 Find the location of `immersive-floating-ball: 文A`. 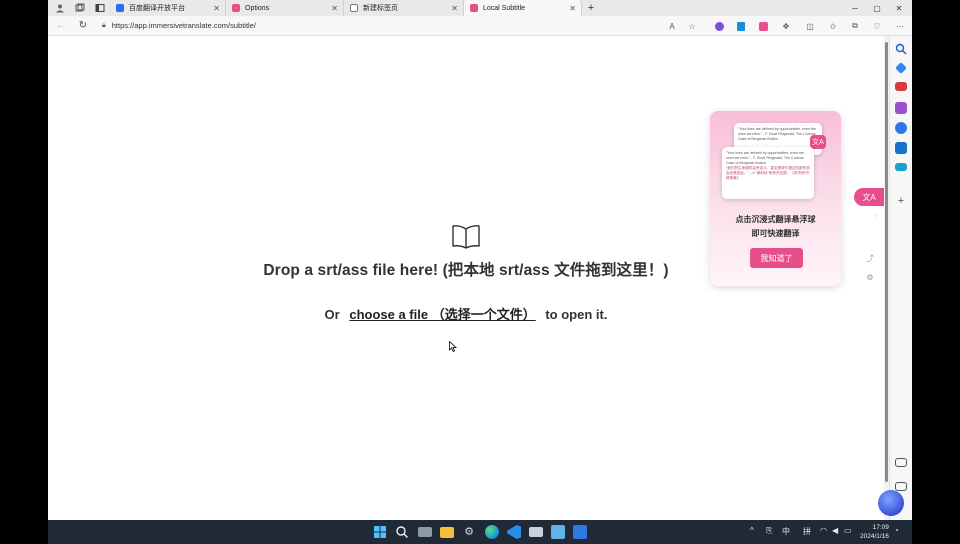

immersive-floating-ball: 文A is located at coordinates (869, 197).